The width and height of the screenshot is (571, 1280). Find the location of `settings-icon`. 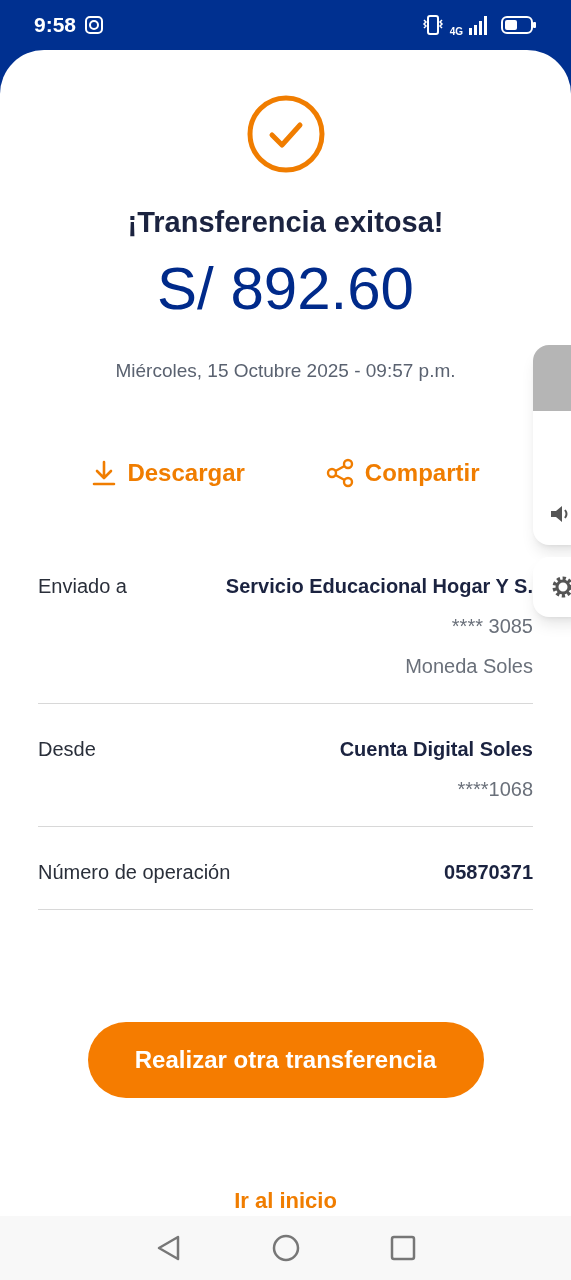

settings-icon is located at coordinates (561, 587).